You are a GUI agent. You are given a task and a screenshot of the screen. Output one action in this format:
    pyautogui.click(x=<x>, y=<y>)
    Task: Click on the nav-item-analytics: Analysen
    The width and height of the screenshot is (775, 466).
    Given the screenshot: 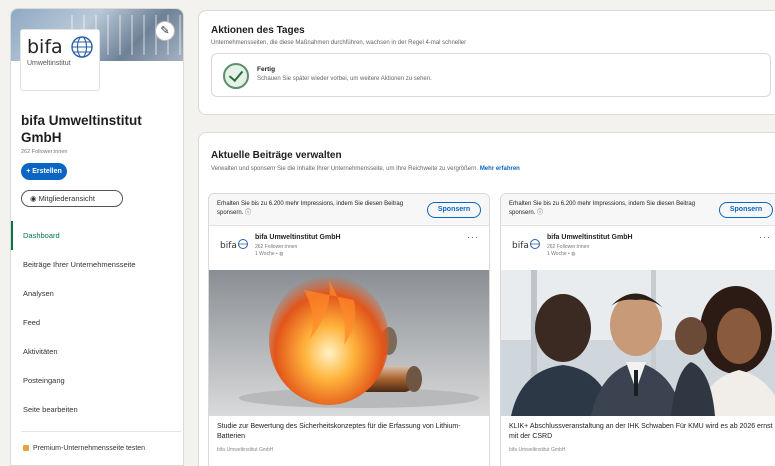 What is the action you would take?
    pyautogui.click(x=97, y=293)
    